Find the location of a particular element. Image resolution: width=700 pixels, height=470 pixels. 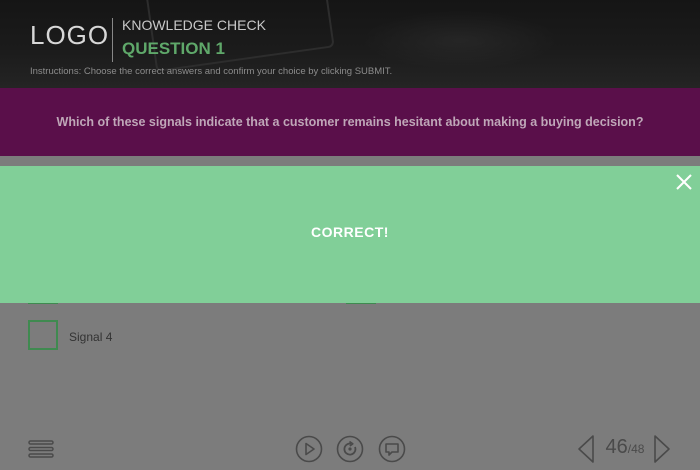

next-page-button is located at coordinates (662, 449).